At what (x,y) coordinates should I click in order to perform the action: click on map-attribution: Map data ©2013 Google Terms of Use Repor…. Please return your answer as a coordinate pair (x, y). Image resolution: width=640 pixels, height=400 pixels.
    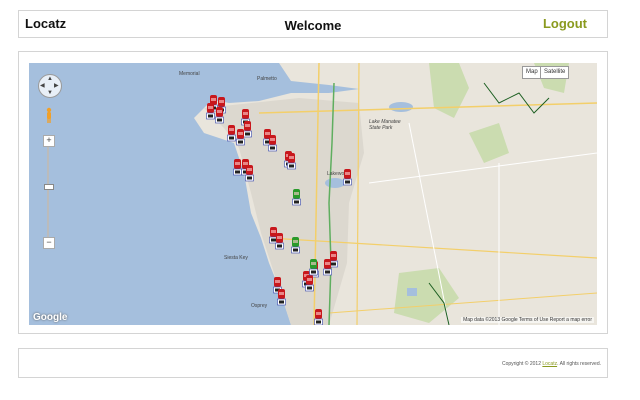
    Looking at the image, I should click on (527, 320).